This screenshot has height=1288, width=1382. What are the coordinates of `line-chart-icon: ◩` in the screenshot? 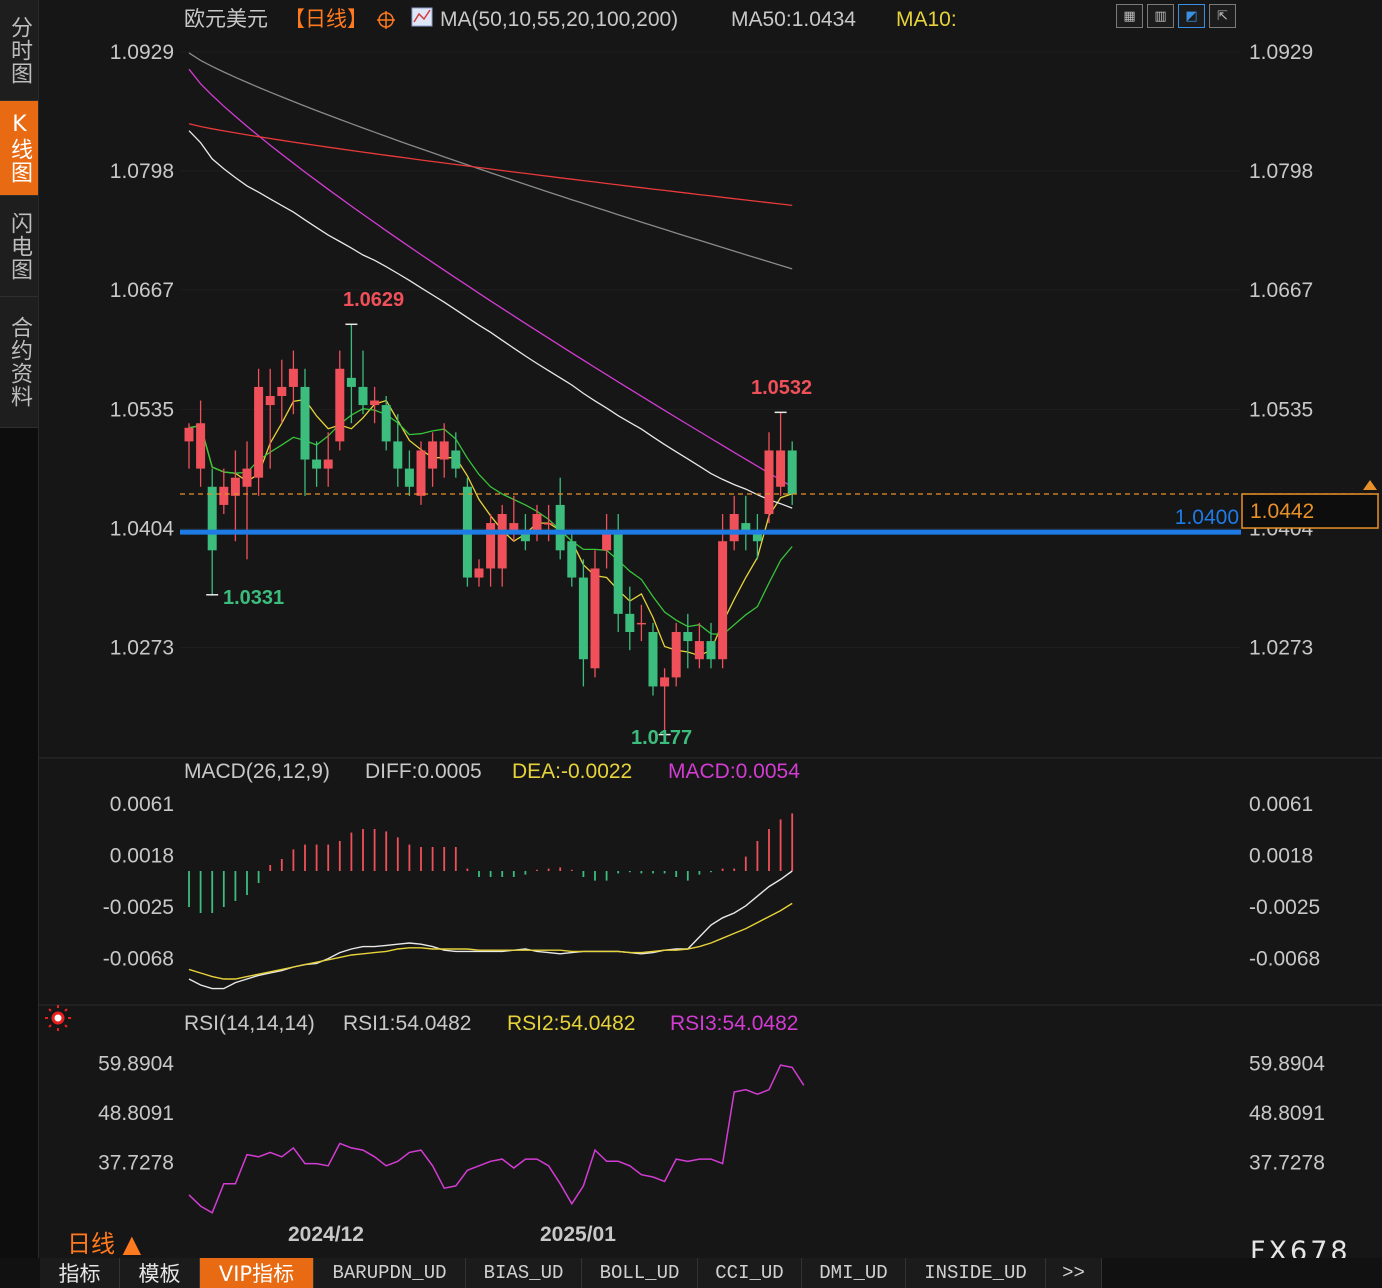 It's located at (1191, 16).